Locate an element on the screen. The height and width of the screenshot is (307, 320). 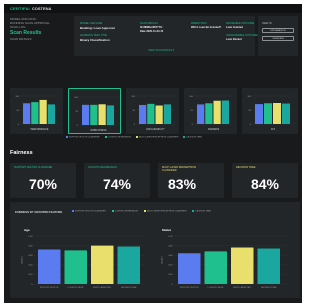
legend-item: Support Vector Classifier is located at coordinates (83, 137).